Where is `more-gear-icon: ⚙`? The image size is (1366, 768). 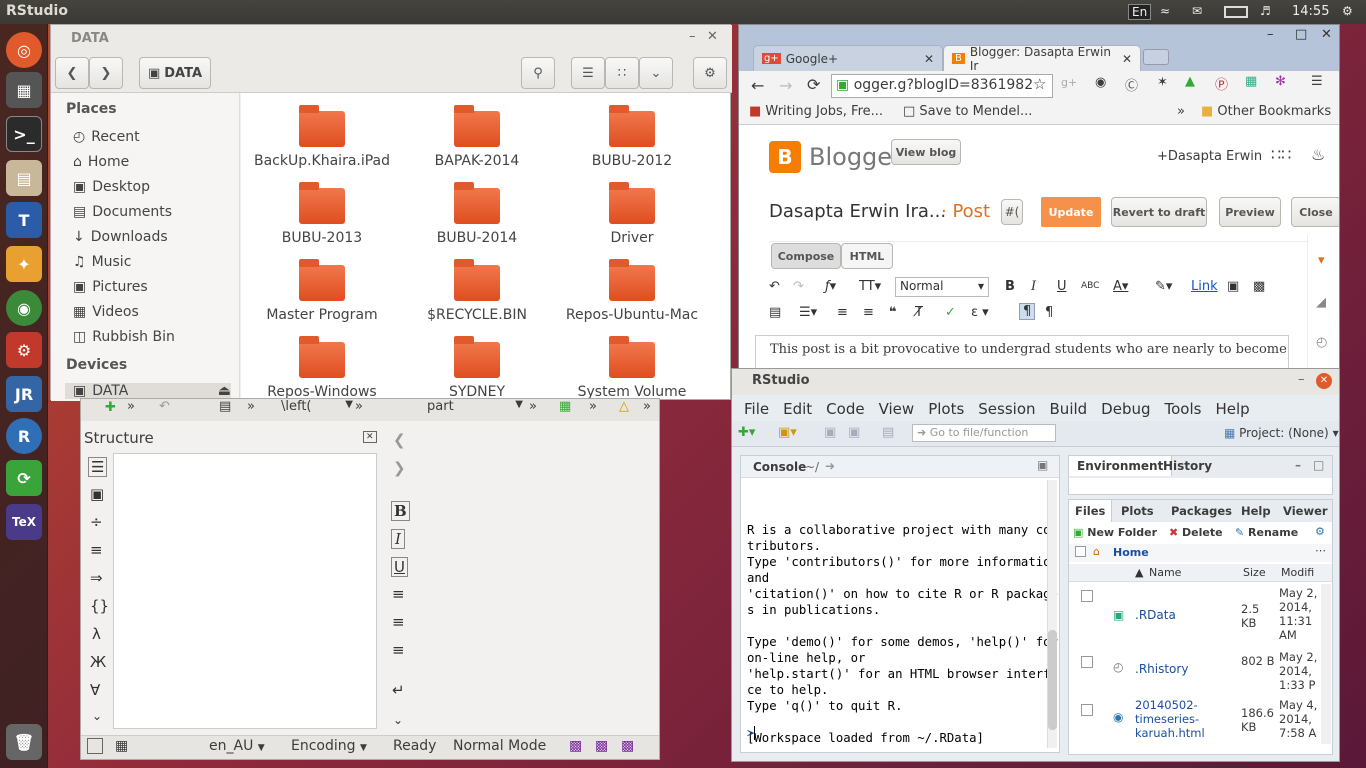
more-gear-icon: ⚙ is located at coordinates (1320, 531).